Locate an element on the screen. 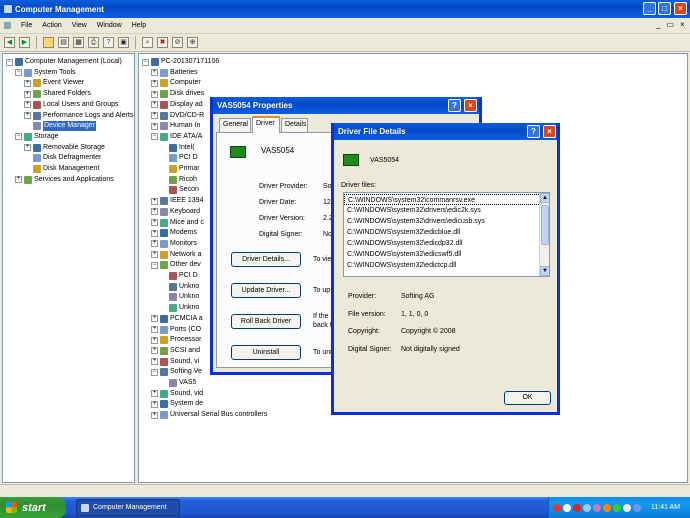  device-tree-node: + Batteries is located at coordinates (174, 73).